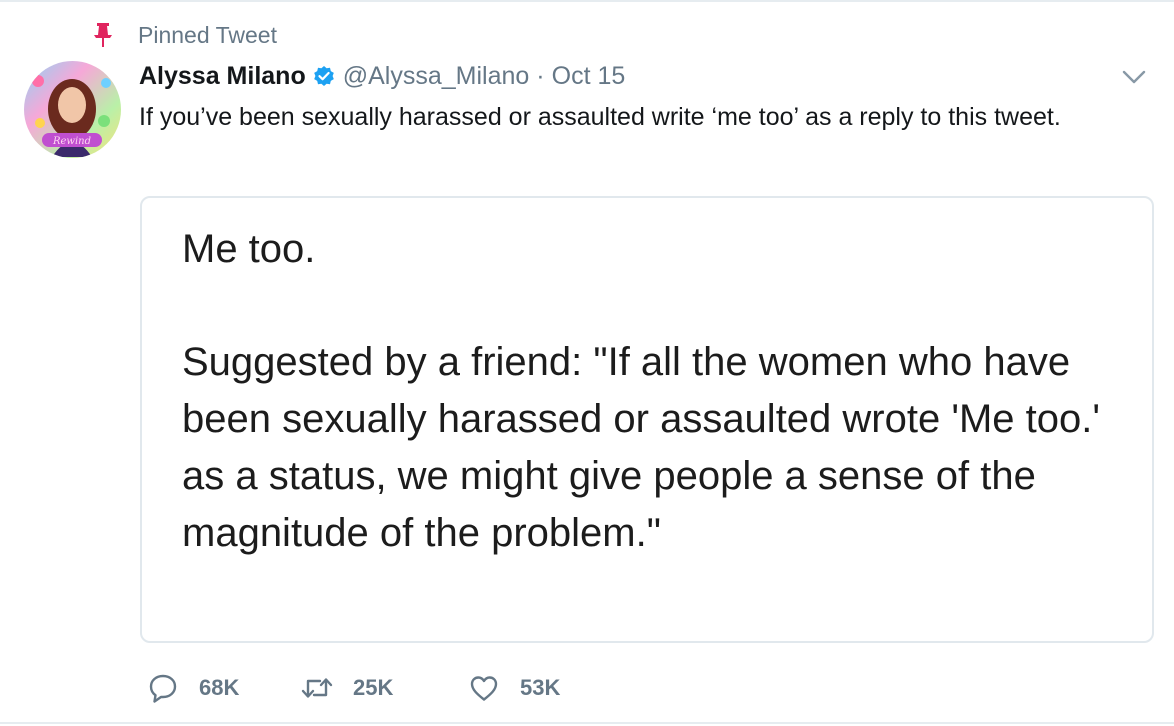  I want to click on heart-icon, so click(484, 688).